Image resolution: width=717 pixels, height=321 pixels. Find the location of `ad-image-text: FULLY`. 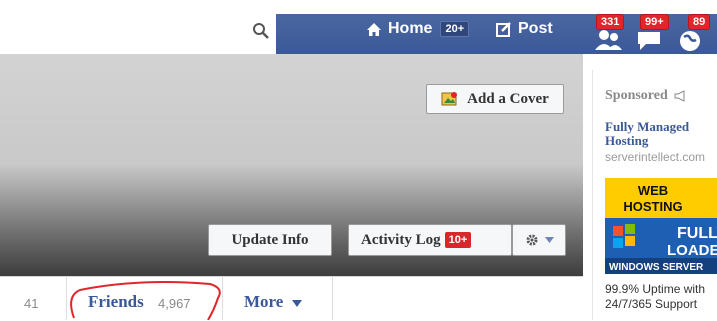

ad-image-text: FULLY is located at coordinates (697, 233).